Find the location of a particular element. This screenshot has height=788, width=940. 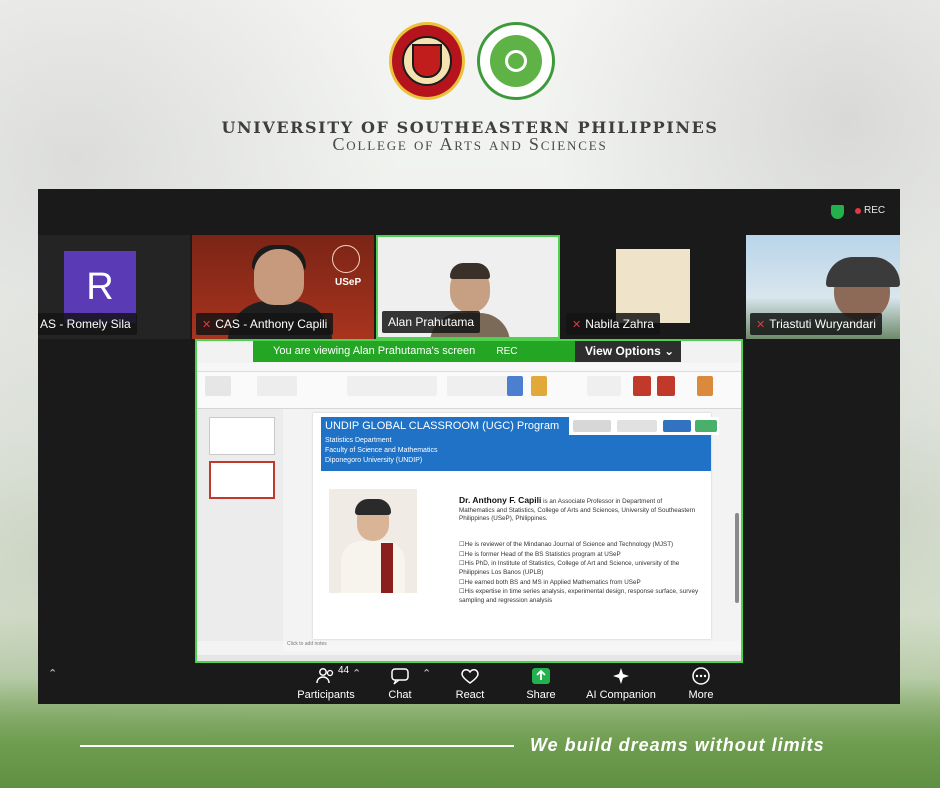

participant-name: ✕ CAS - Anthony Capili is located at coordinates (265, 324).